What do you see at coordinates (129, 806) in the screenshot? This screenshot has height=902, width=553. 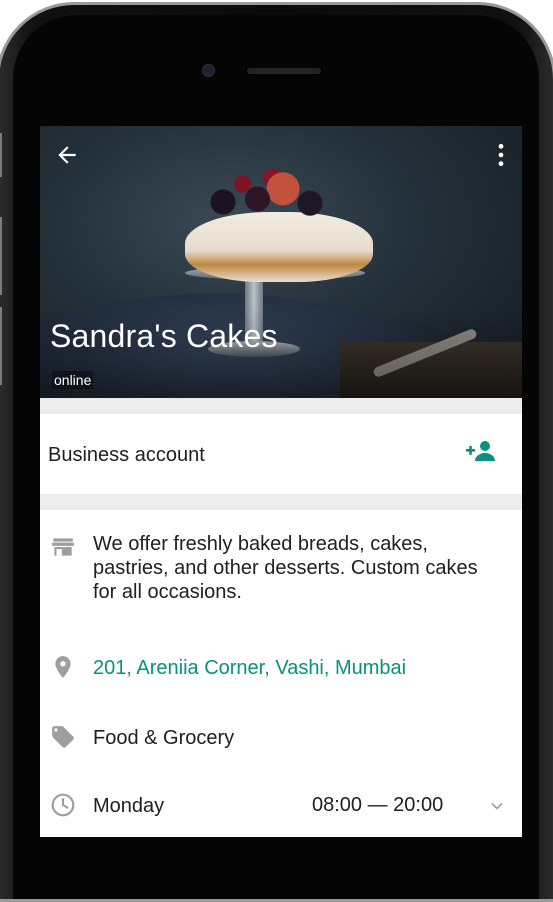 I see `hours-day: Monday` at bounding box center [129, 806].